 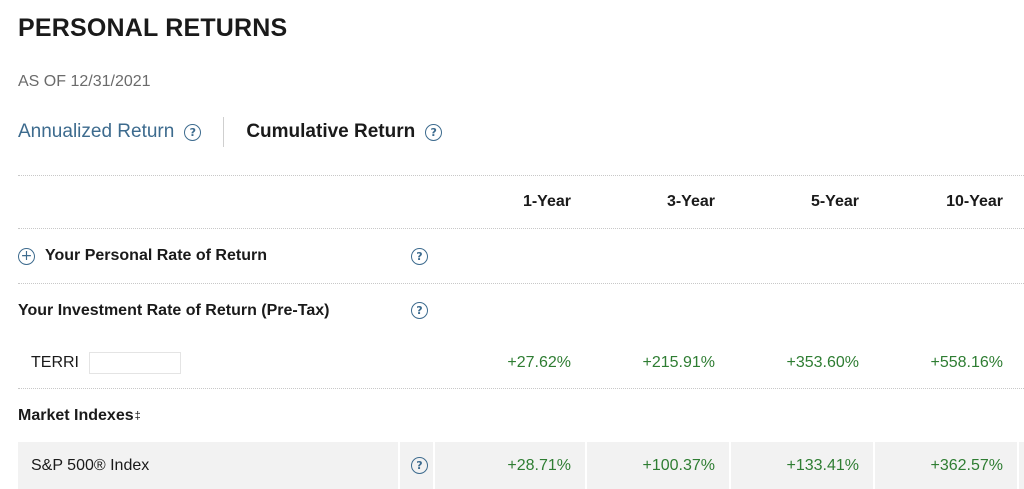 What do you see at coordinates (76, 415) in the screenshot?
I see `market-indexes-label: Market Indexes` at bounding box center [76, 415].